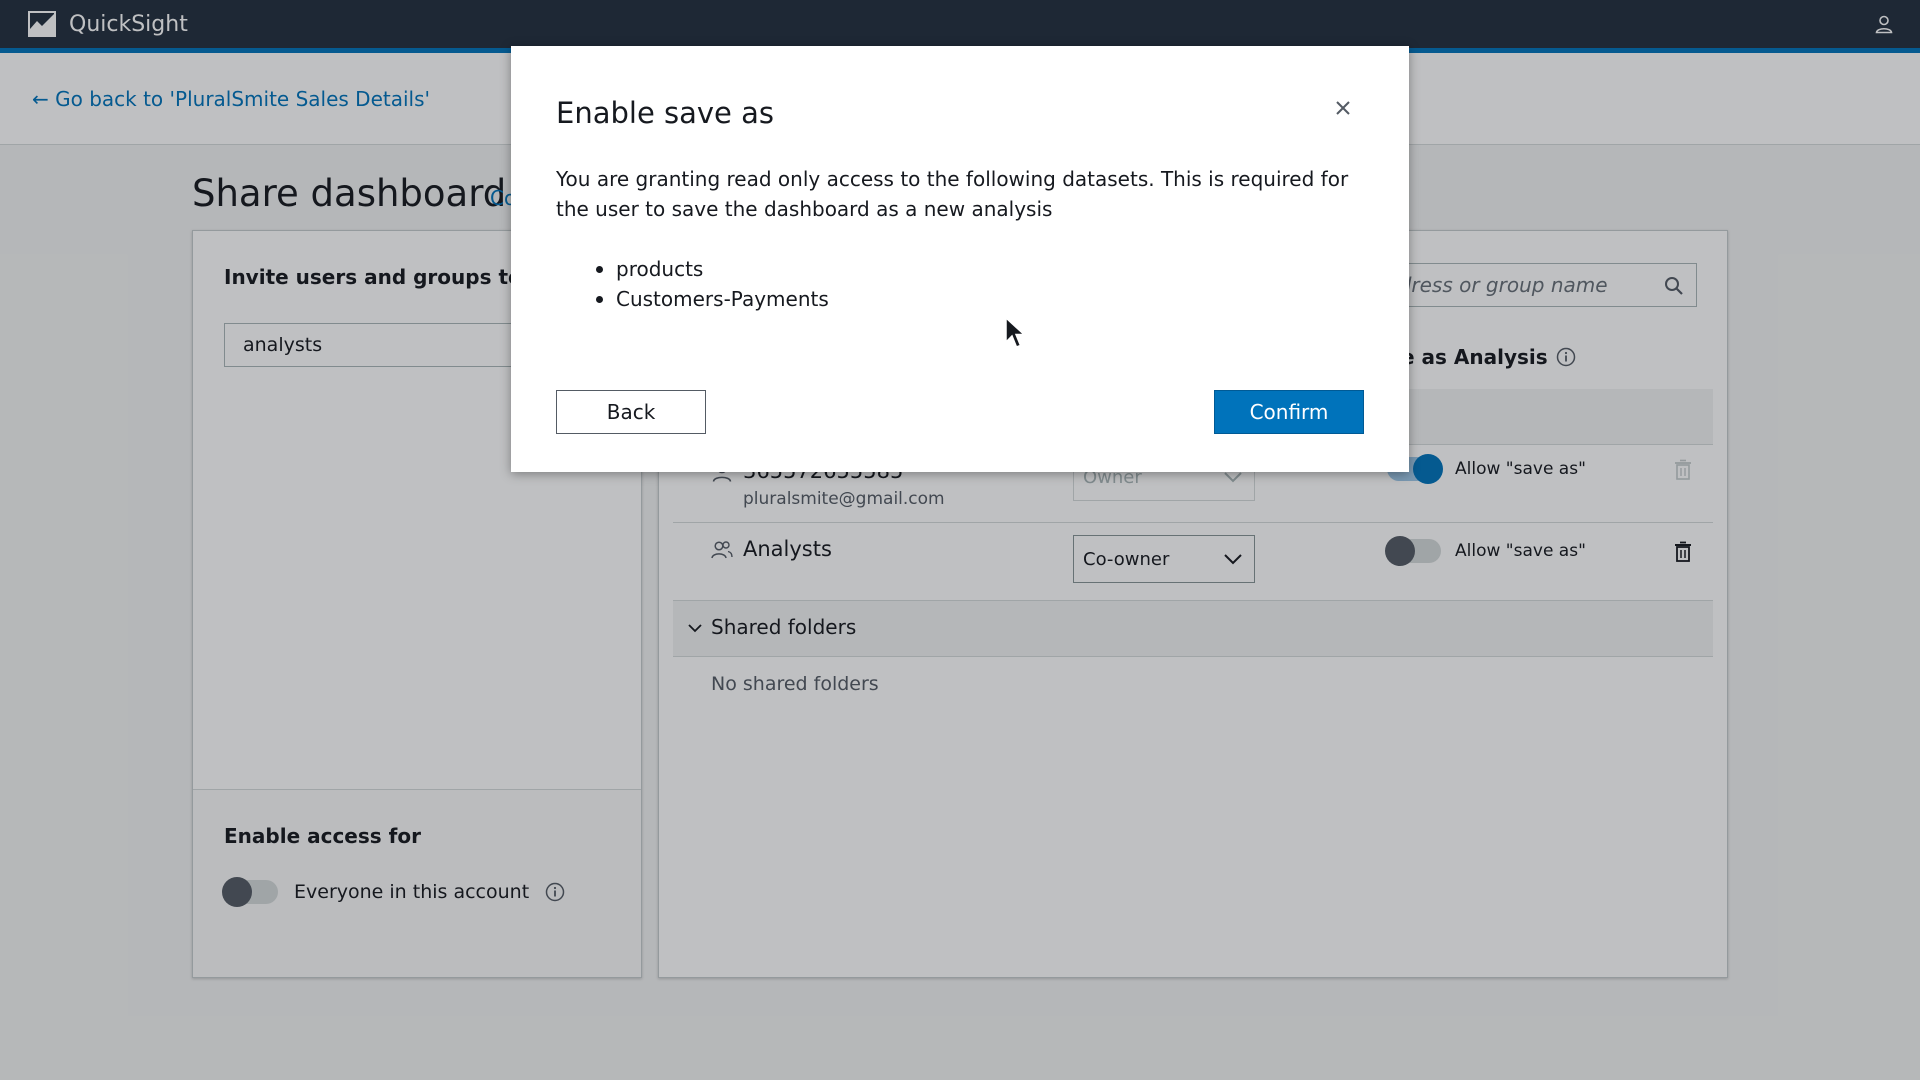  I want to click on dialog-title: Enable save as, so click(665, 113).